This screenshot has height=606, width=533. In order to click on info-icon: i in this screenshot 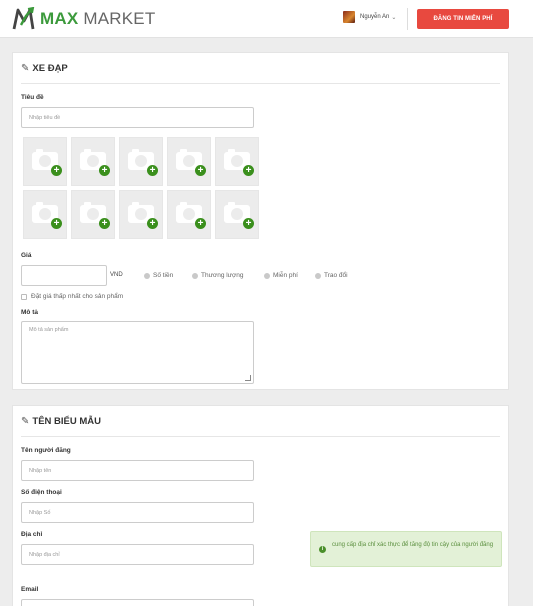, I will do `click(322, 549)`.